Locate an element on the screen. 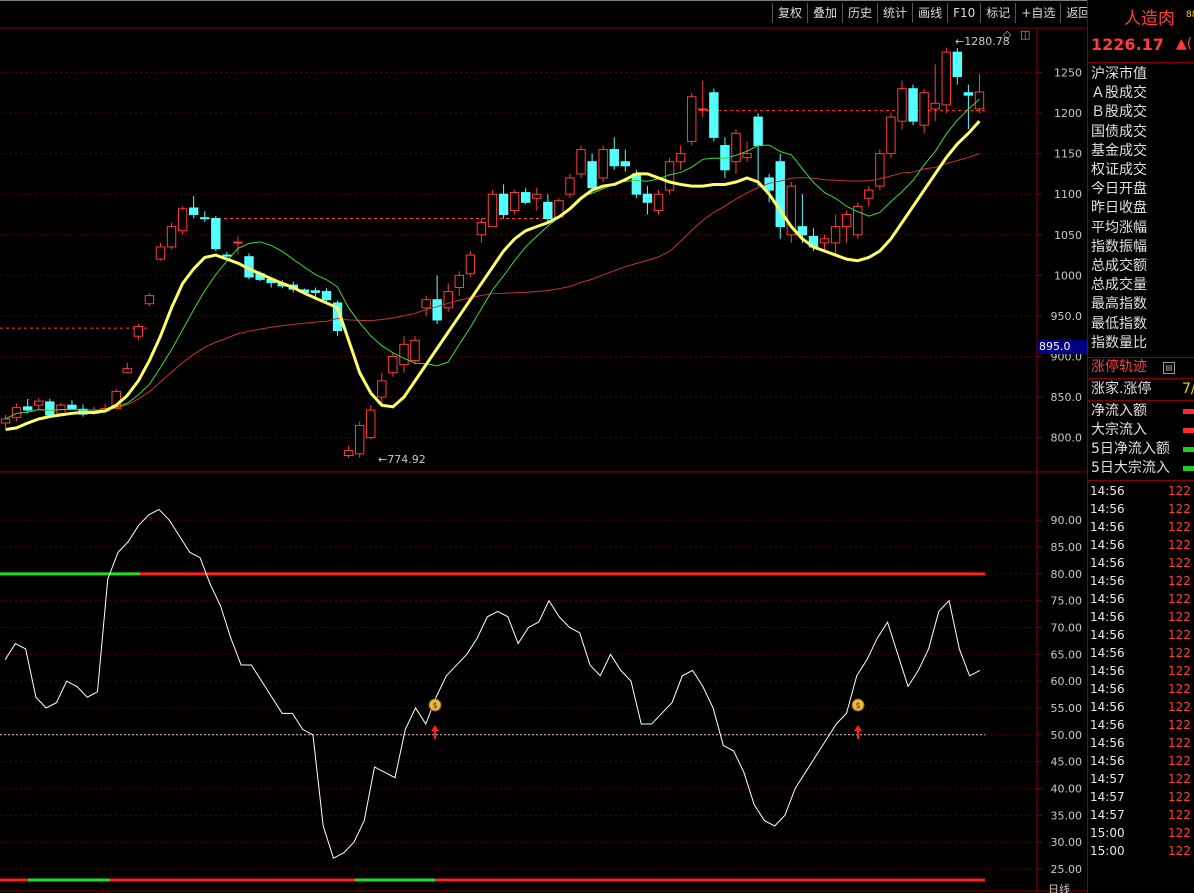  money-bag-icon: $ is located at coordinates (857, 705).